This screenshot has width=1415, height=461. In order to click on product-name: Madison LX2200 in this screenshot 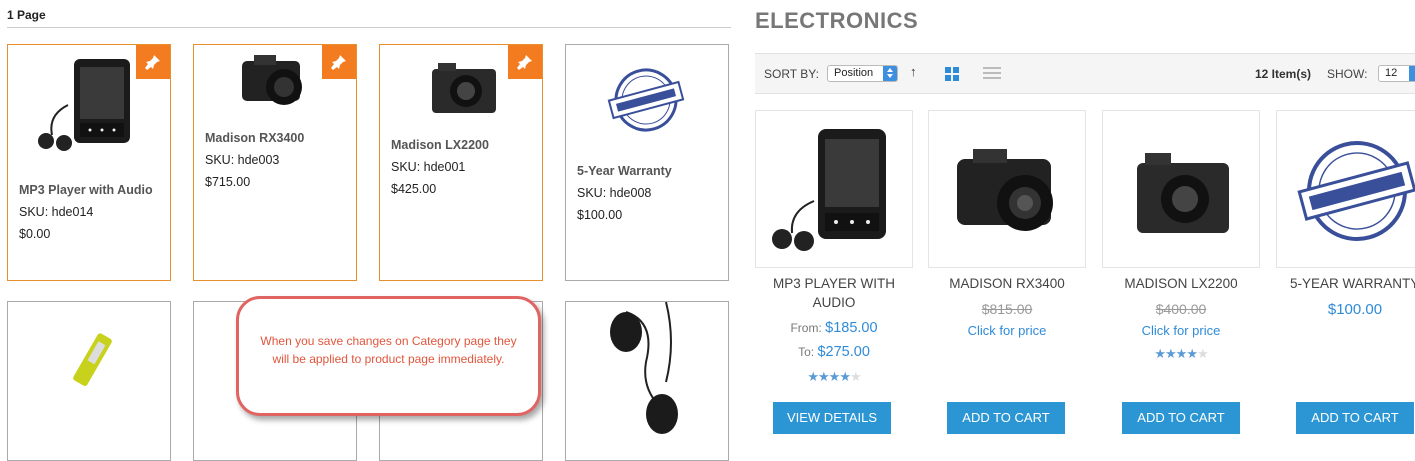, I will do `click(440, 145)`.